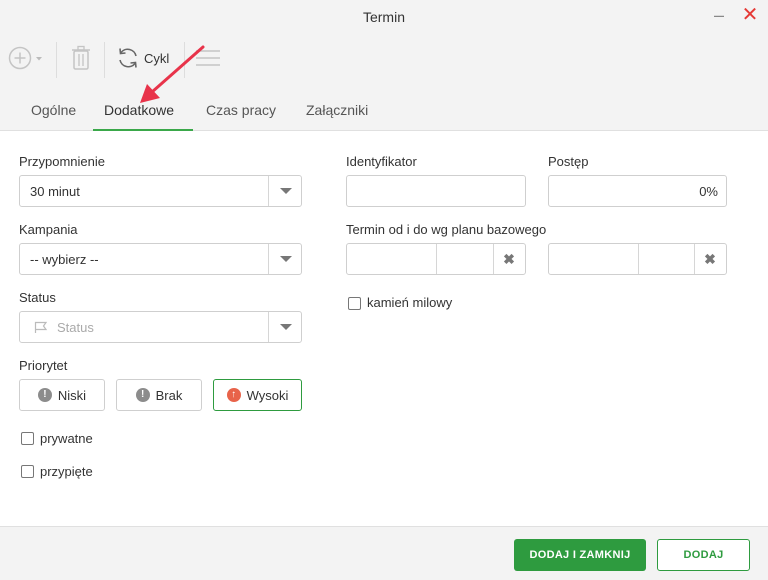  What do you see at coordinates (392, 259) in the screenshot?
I see `baseline-start-date` at bounding box center [392, 259].